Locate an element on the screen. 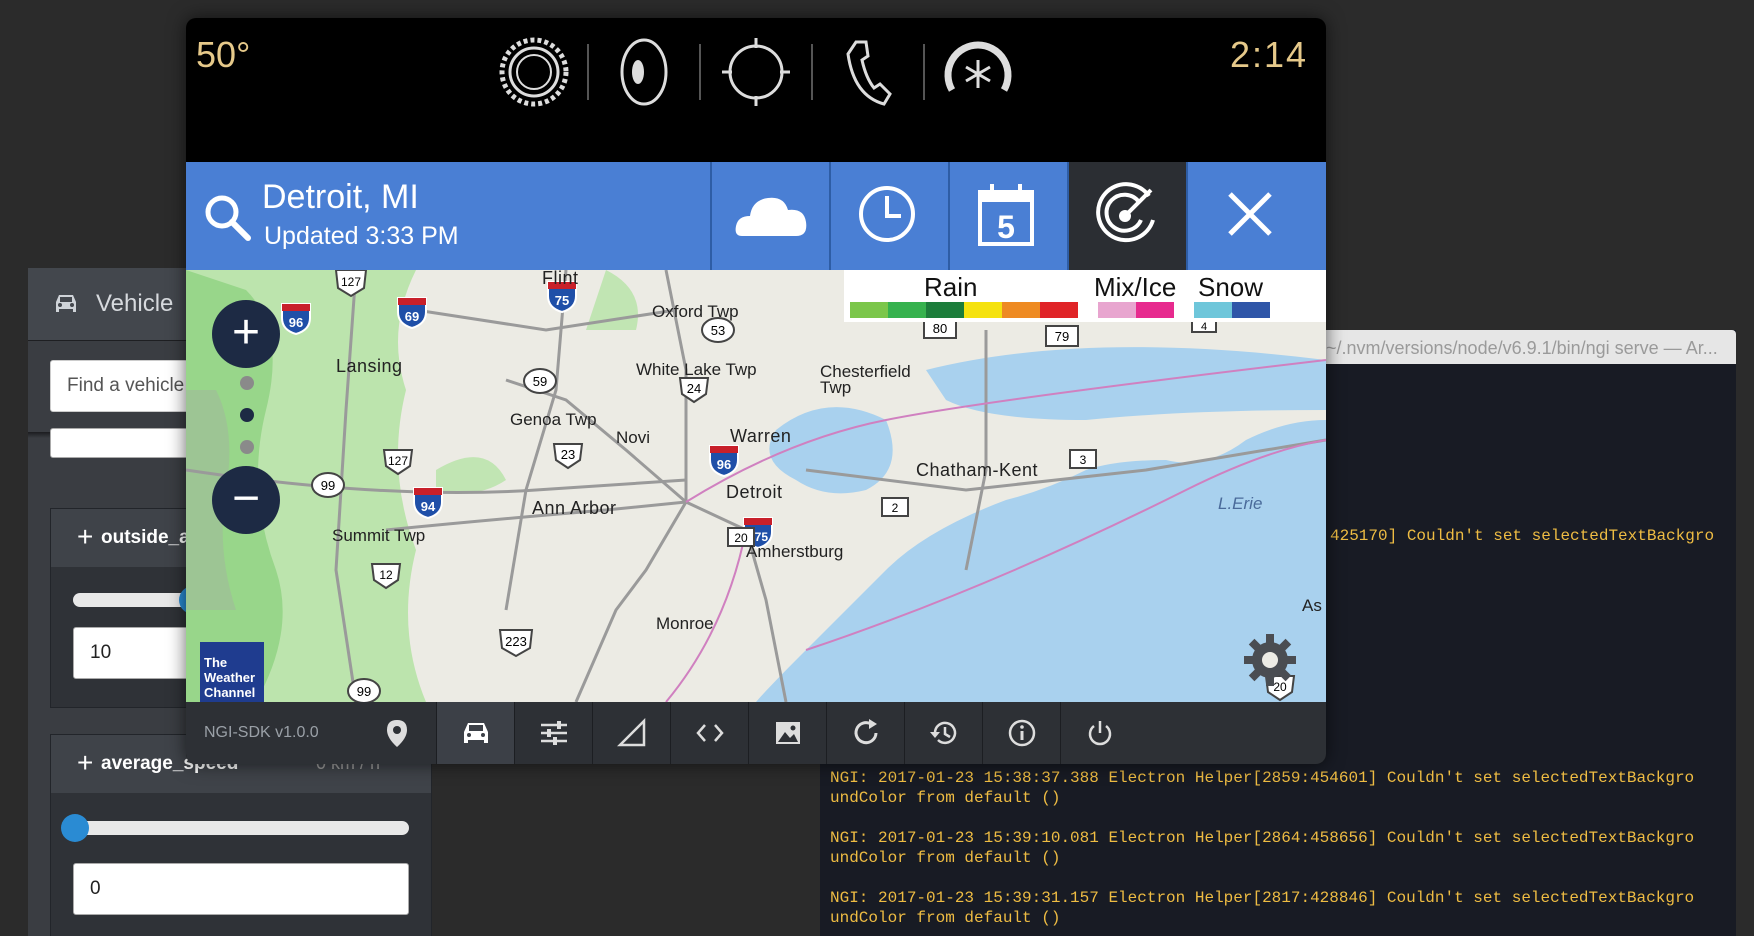 The height and width of the screenshot is (936, 1754). svg-text: 2 is located at coordinates (895, 508).